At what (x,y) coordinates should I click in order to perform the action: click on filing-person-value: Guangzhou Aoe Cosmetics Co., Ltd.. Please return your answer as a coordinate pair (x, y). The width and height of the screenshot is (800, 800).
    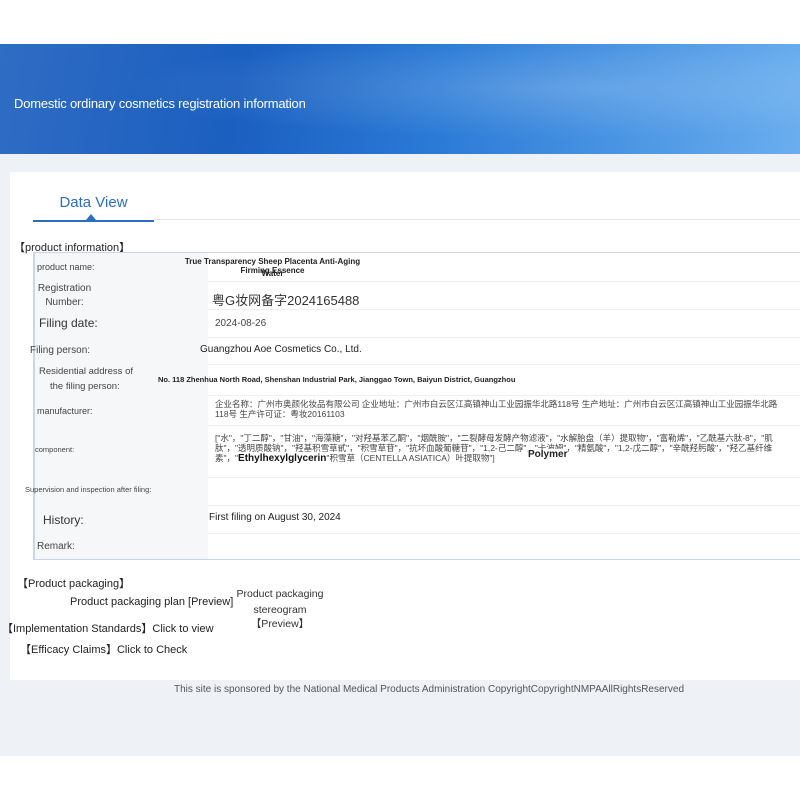
    Looking at the image, I should click on (281, 349).